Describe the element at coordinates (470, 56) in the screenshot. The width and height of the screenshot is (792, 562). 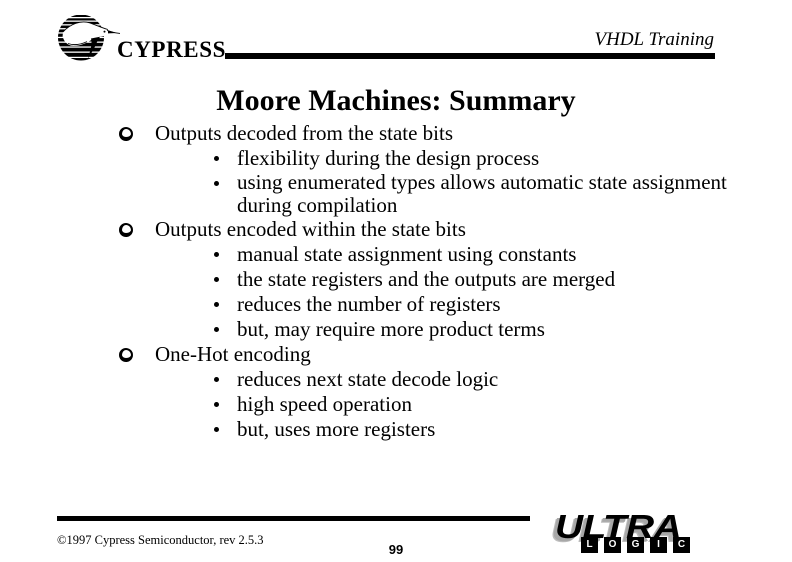
I see `header-divider-rule` at that location.